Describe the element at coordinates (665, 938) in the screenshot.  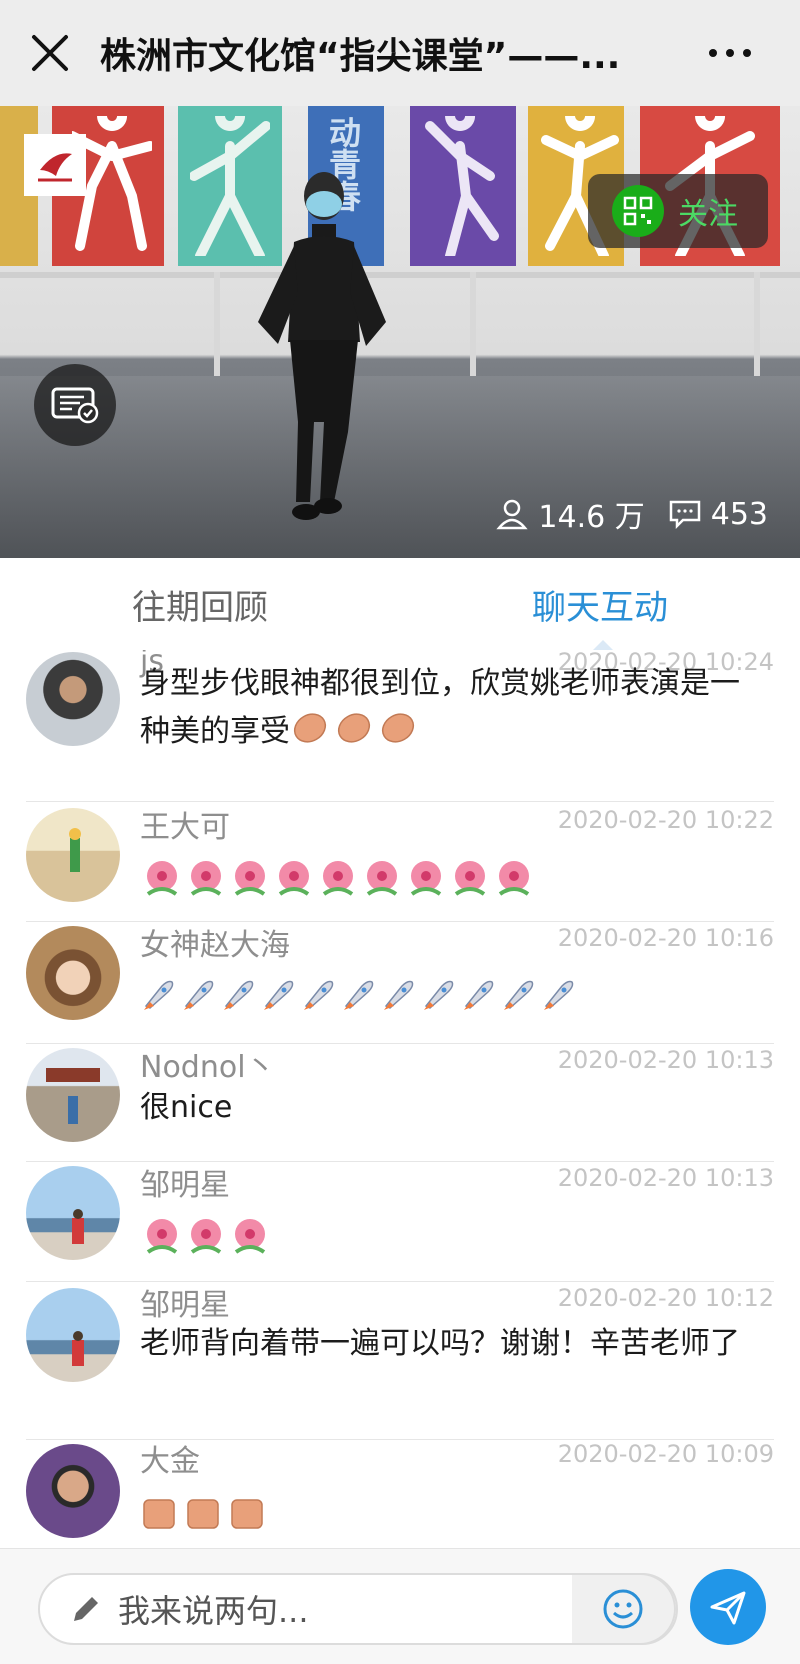
I see `message-time: 2020-02-20 10:16` at that location.